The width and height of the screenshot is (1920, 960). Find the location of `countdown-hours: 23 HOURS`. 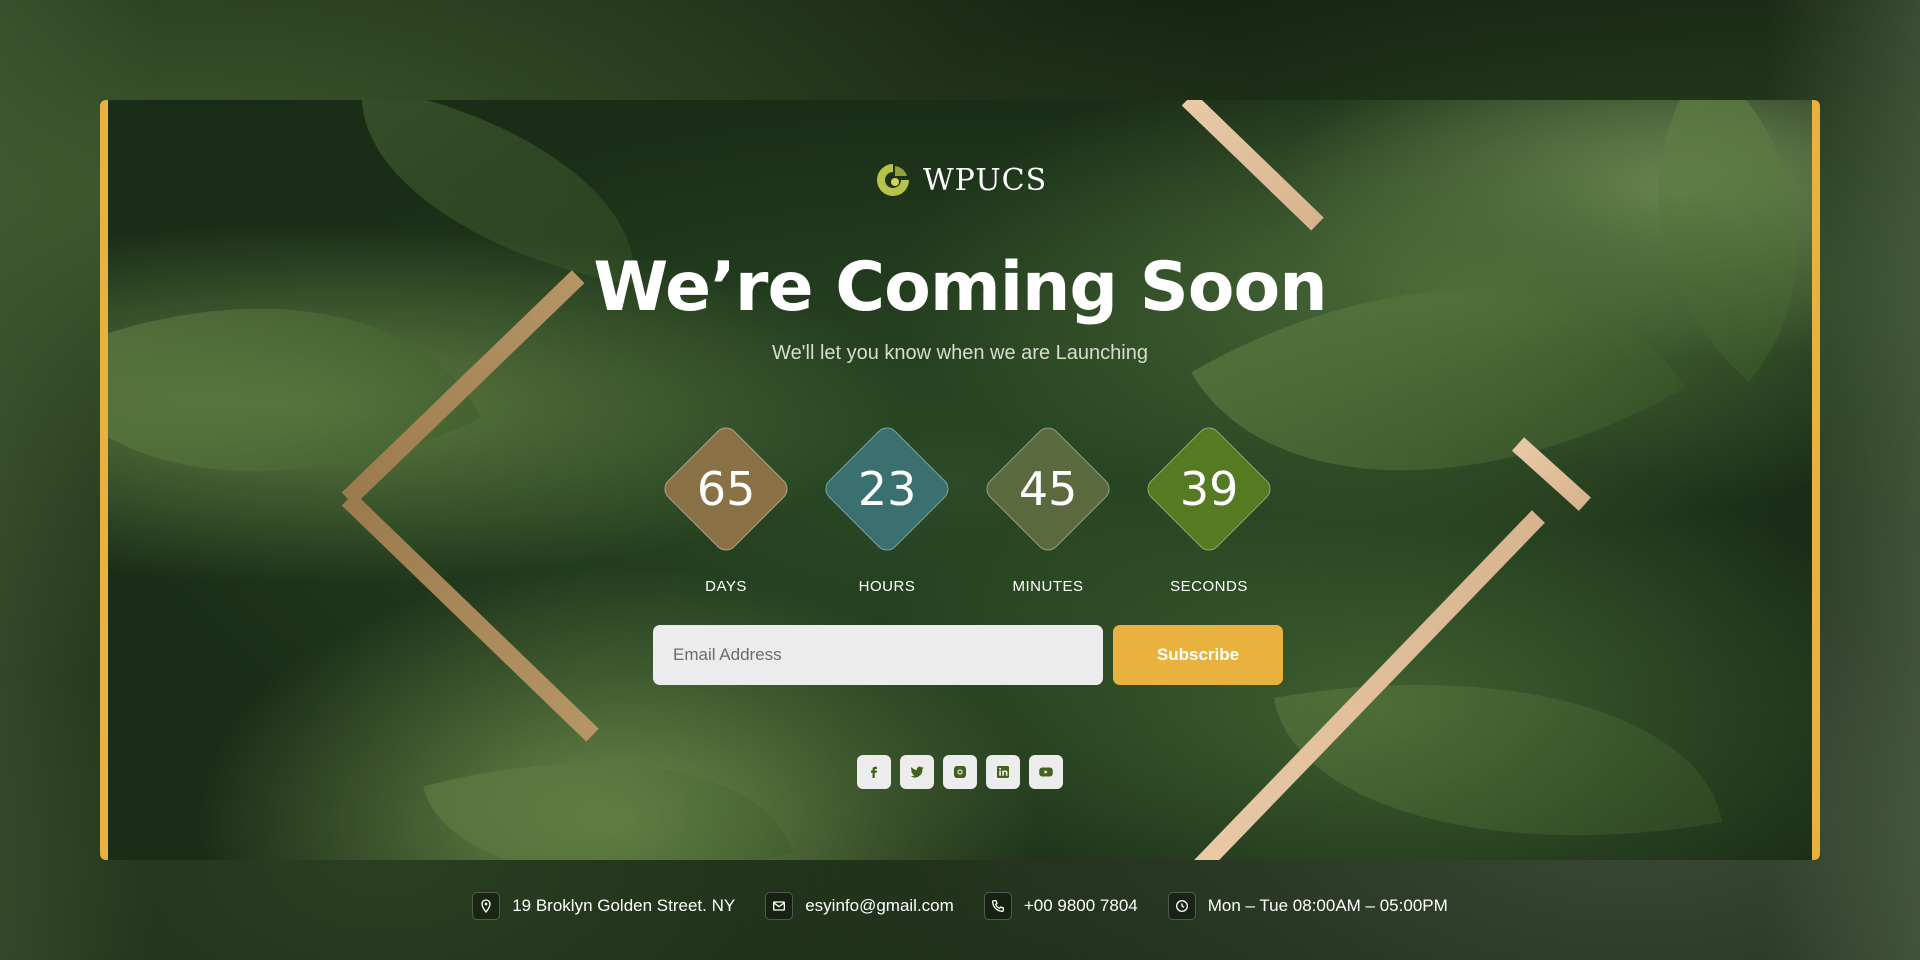

countdown-hours: 23 HOURS is located at coordinates (887, 507).